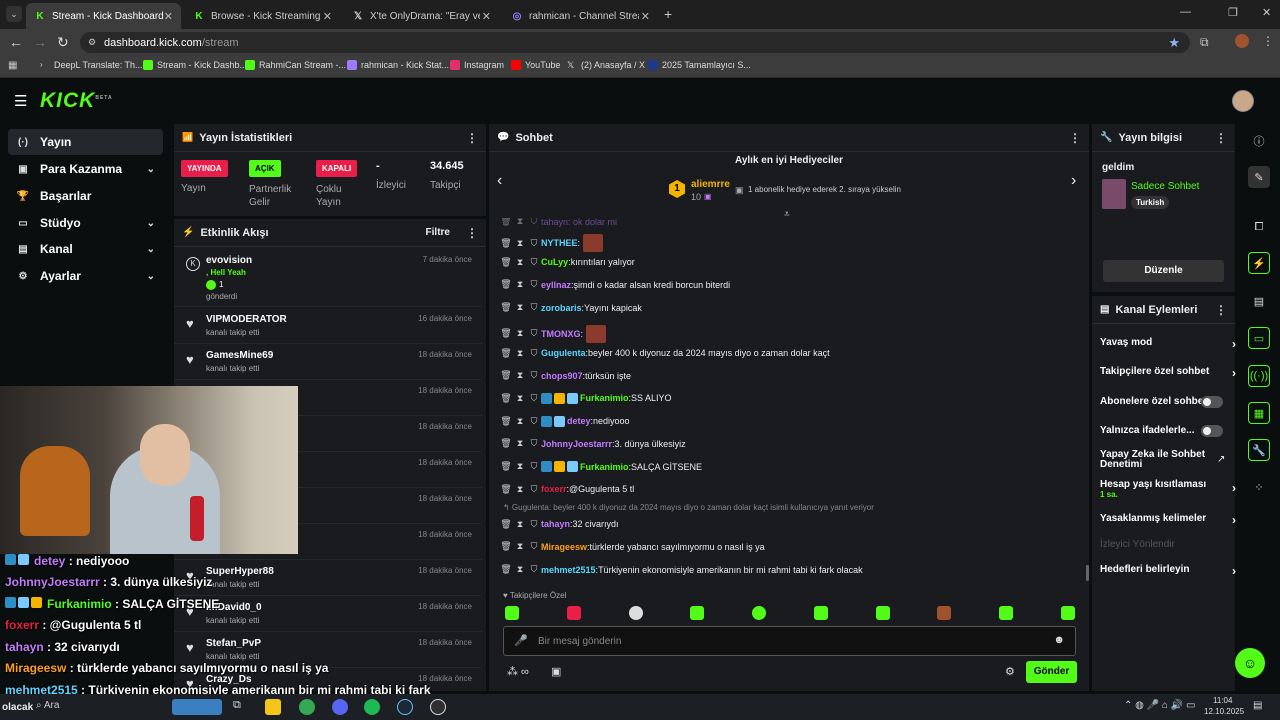 The image size is (1280, 720). Describe the element at coordinates (12, 65) in the screenshot. I see `apps-icon: ▦` at that location.